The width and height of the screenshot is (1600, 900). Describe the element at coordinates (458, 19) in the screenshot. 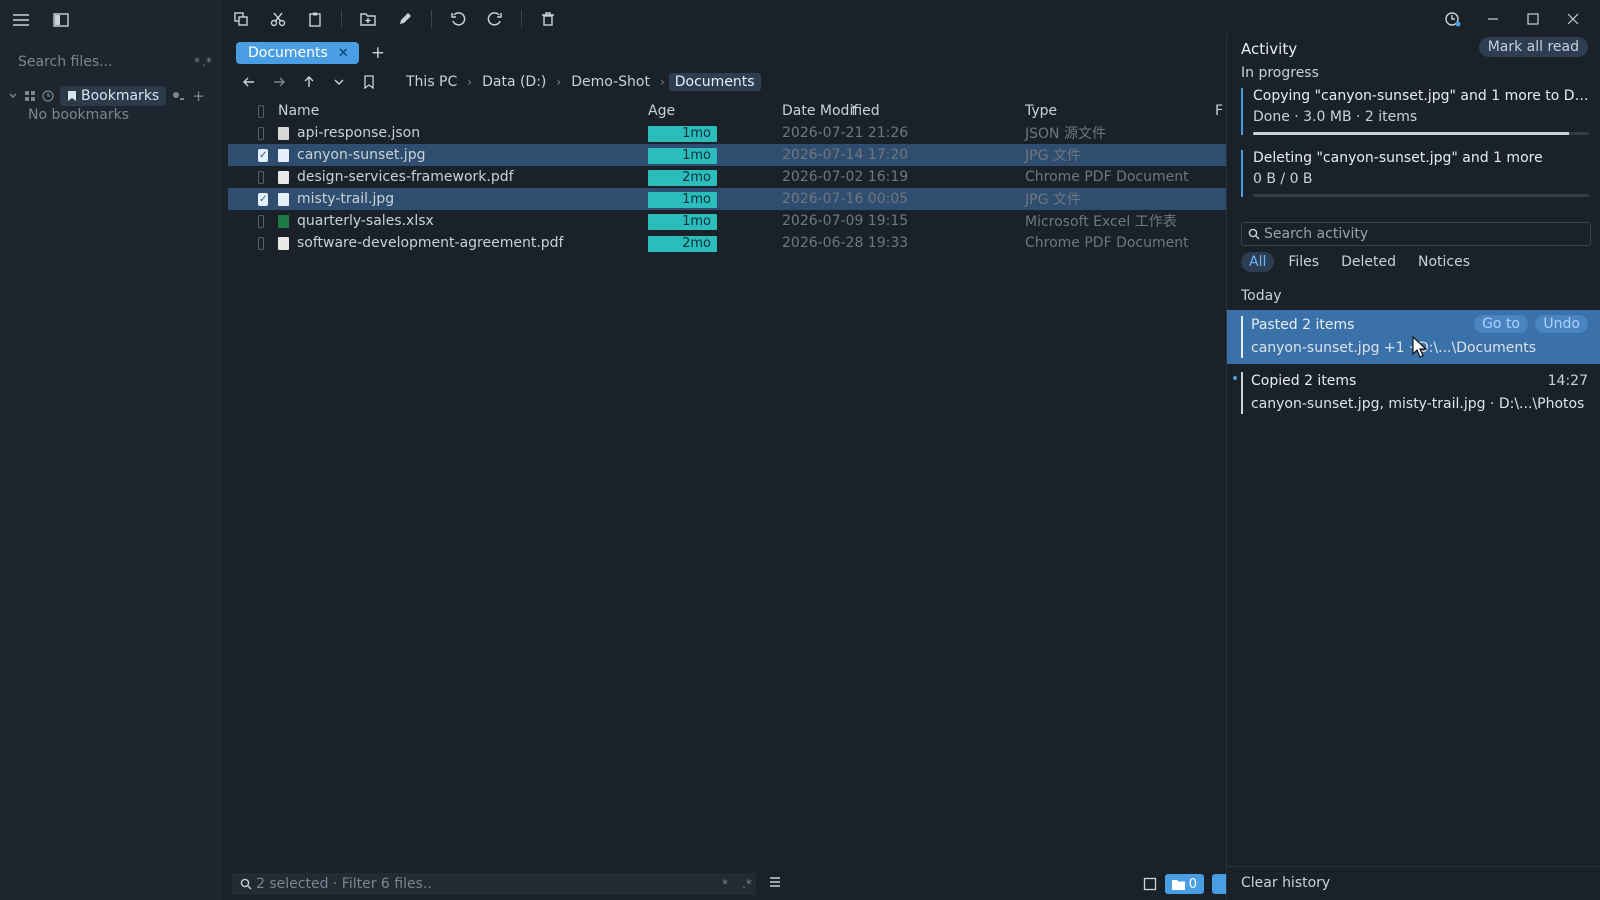

I see `undo-icon` at that location.